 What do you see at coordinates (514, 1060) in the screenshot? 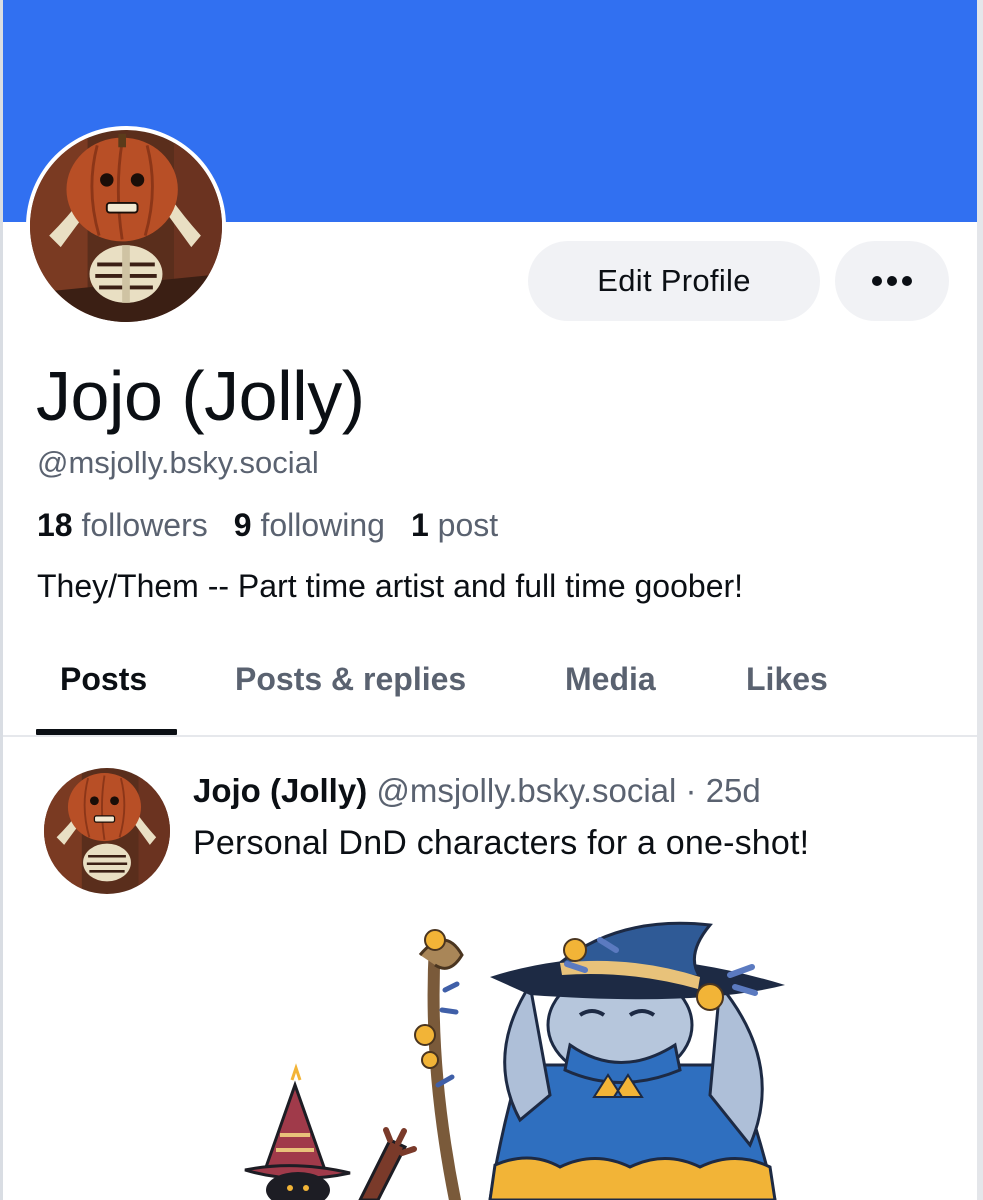
I see `dnd-characters-illustration-icon` at bounding box center [514, 1060].